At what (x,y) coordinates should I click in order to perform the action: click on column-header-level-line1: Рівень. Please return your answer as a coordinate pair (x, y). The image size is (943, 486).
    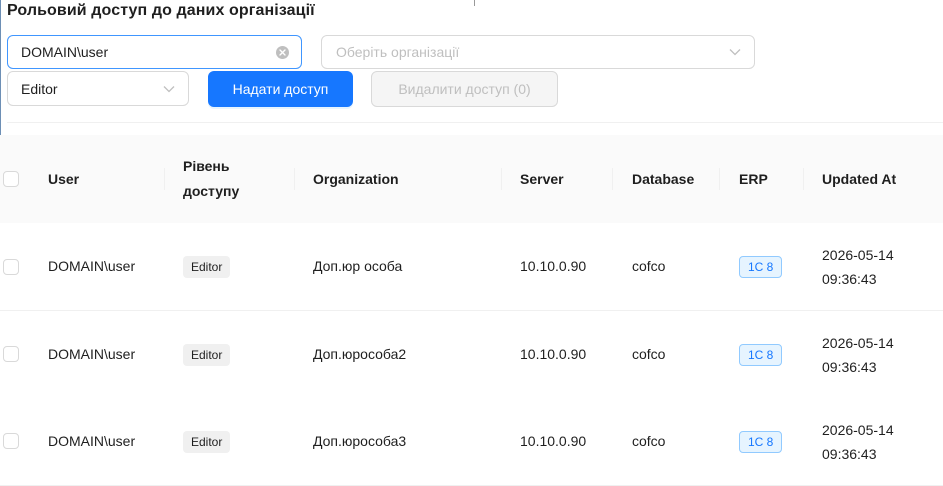
    Looking at the image, I should click on (206, 166).